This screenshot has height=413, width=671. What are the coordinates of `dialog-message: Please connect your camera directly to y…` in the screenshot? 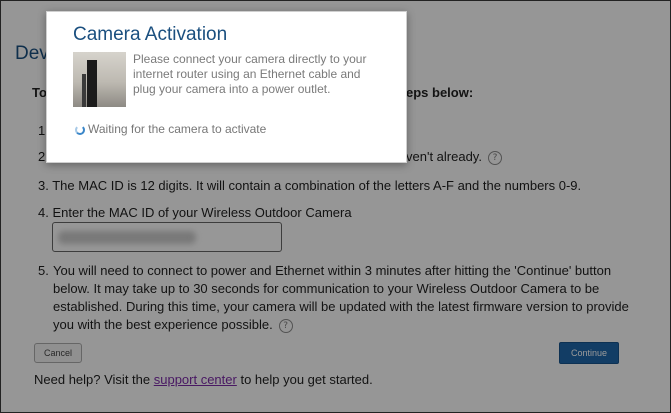 It's located at (250, 74).